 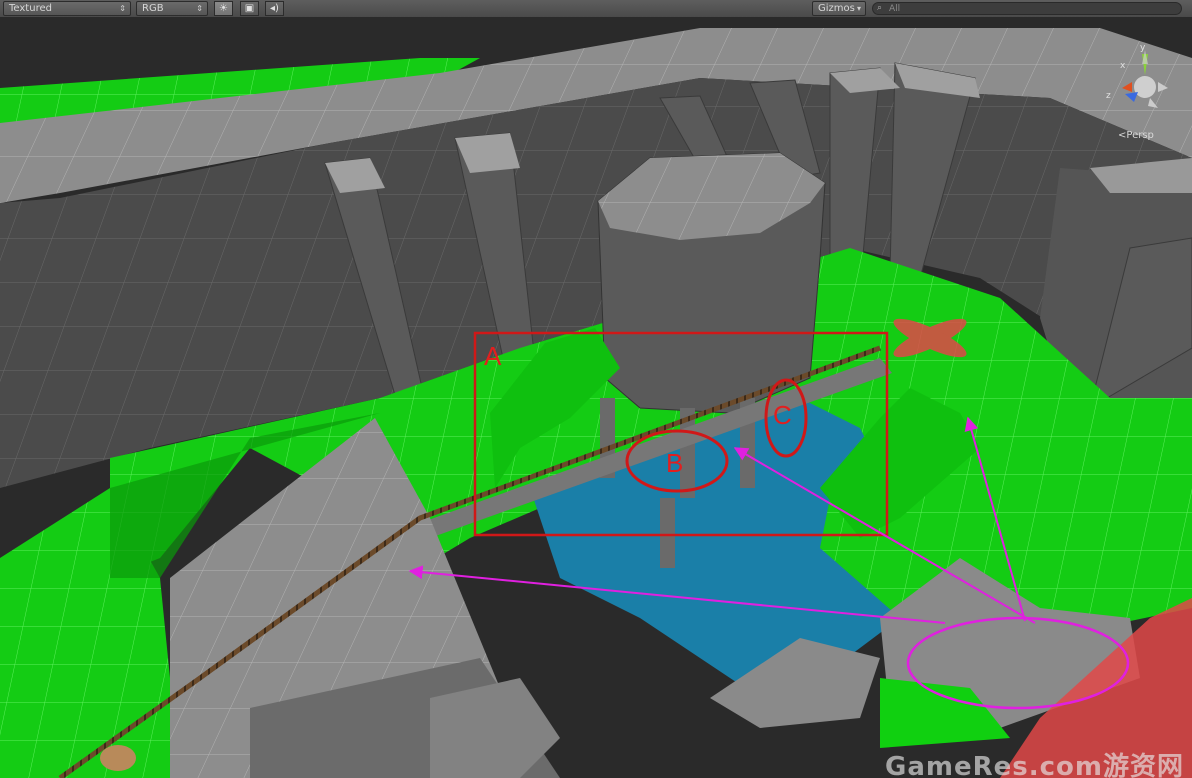 I want to click on draw-mode-label: Textured, so click(x=30, y=8).